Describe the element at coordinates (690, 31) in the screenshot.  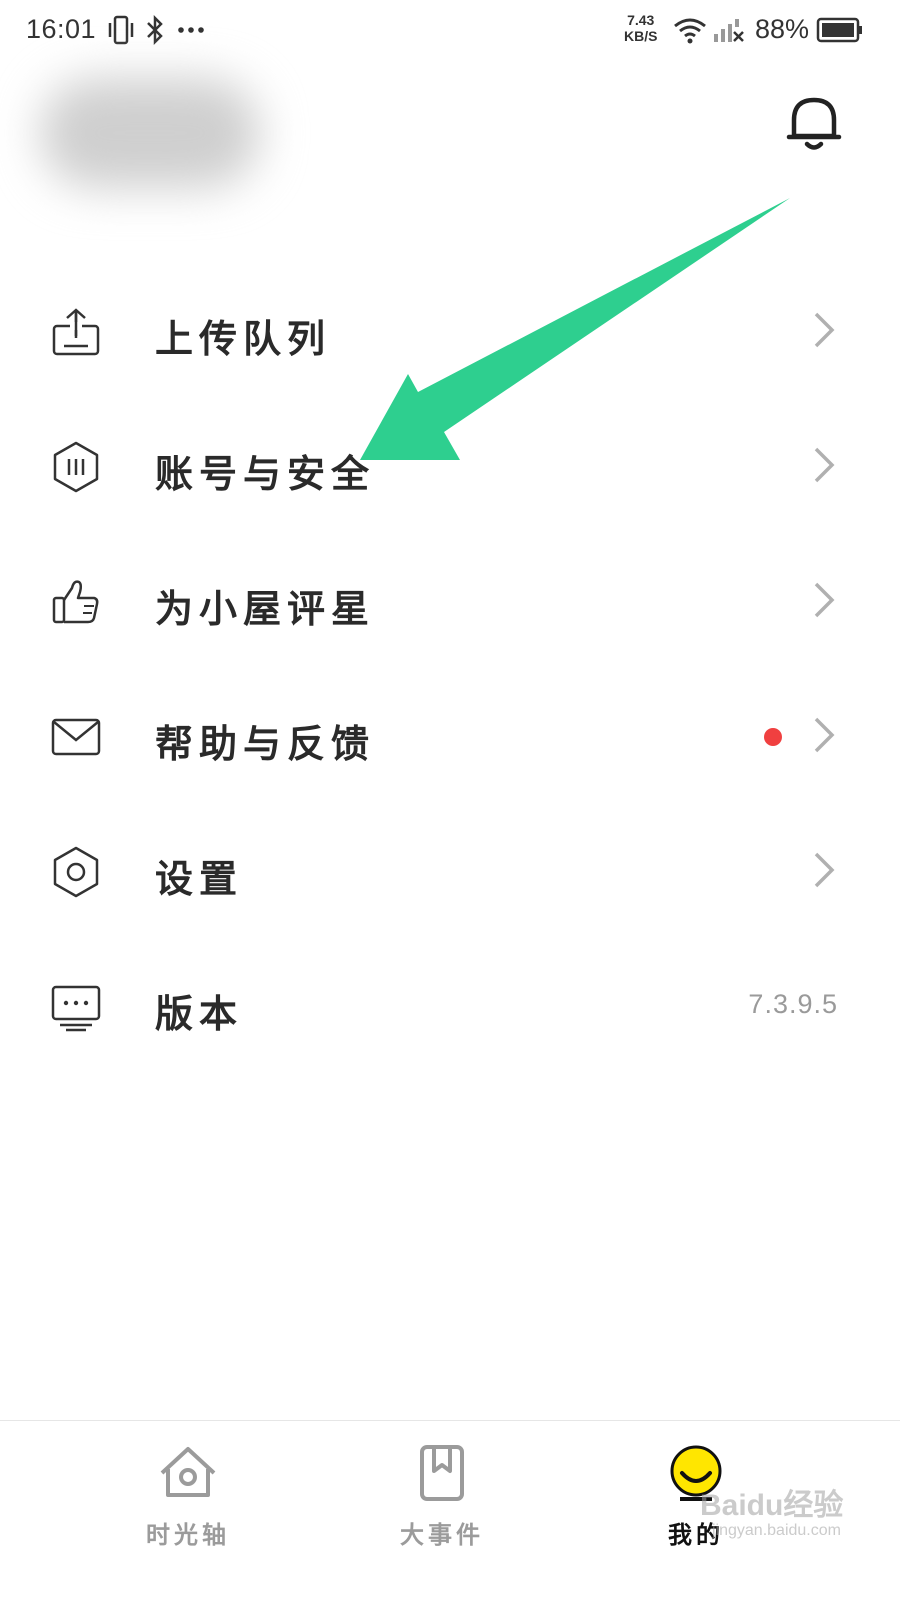
I see `wifi-icon` at that location.